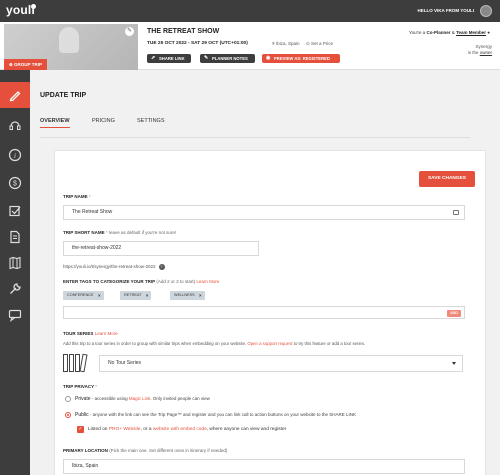  Describe the element at coordinates (169, 58) in the screenshot. I see `share-link-button: ⇗ SHARE LINK` at that location.